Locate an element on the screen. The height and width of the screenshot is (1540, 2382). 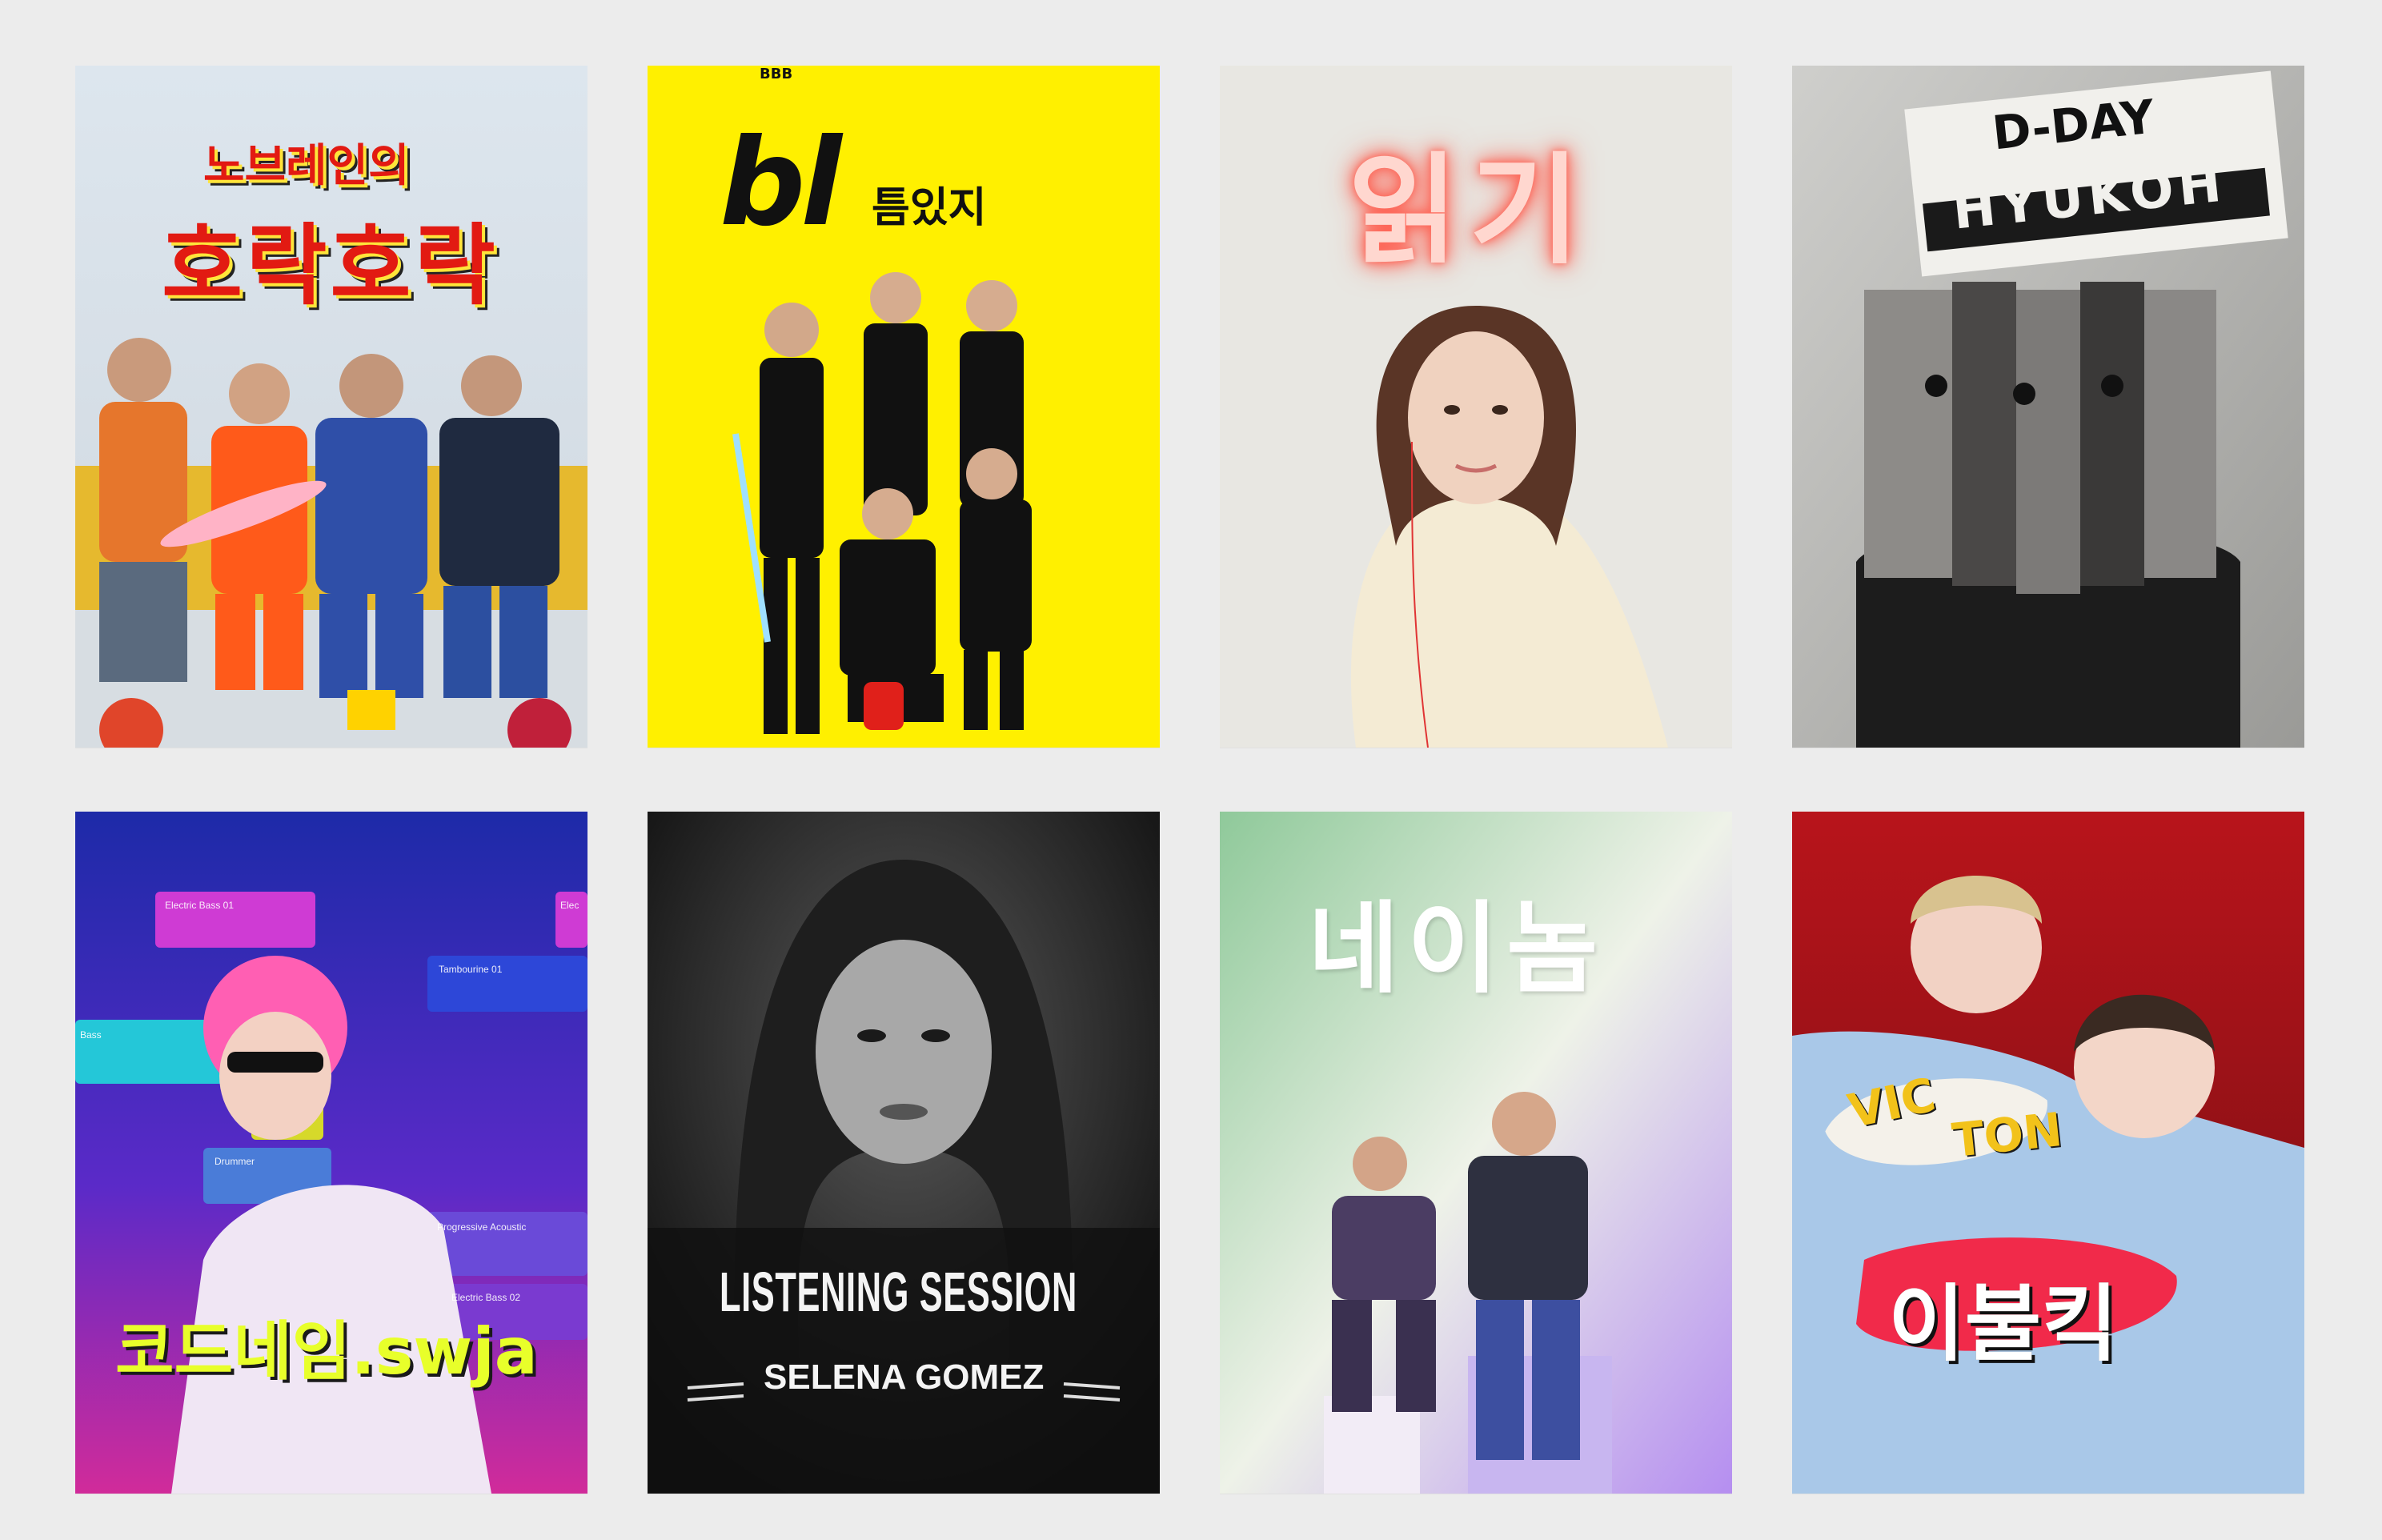
poster-5-track-1: Electric Bass 01 is located at coordinates (200, 905).